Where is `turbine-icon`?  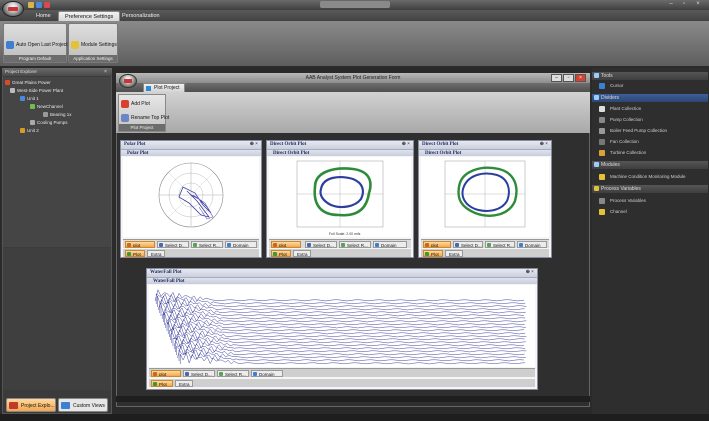 turbine-icon is located at coordinates (602, 153).